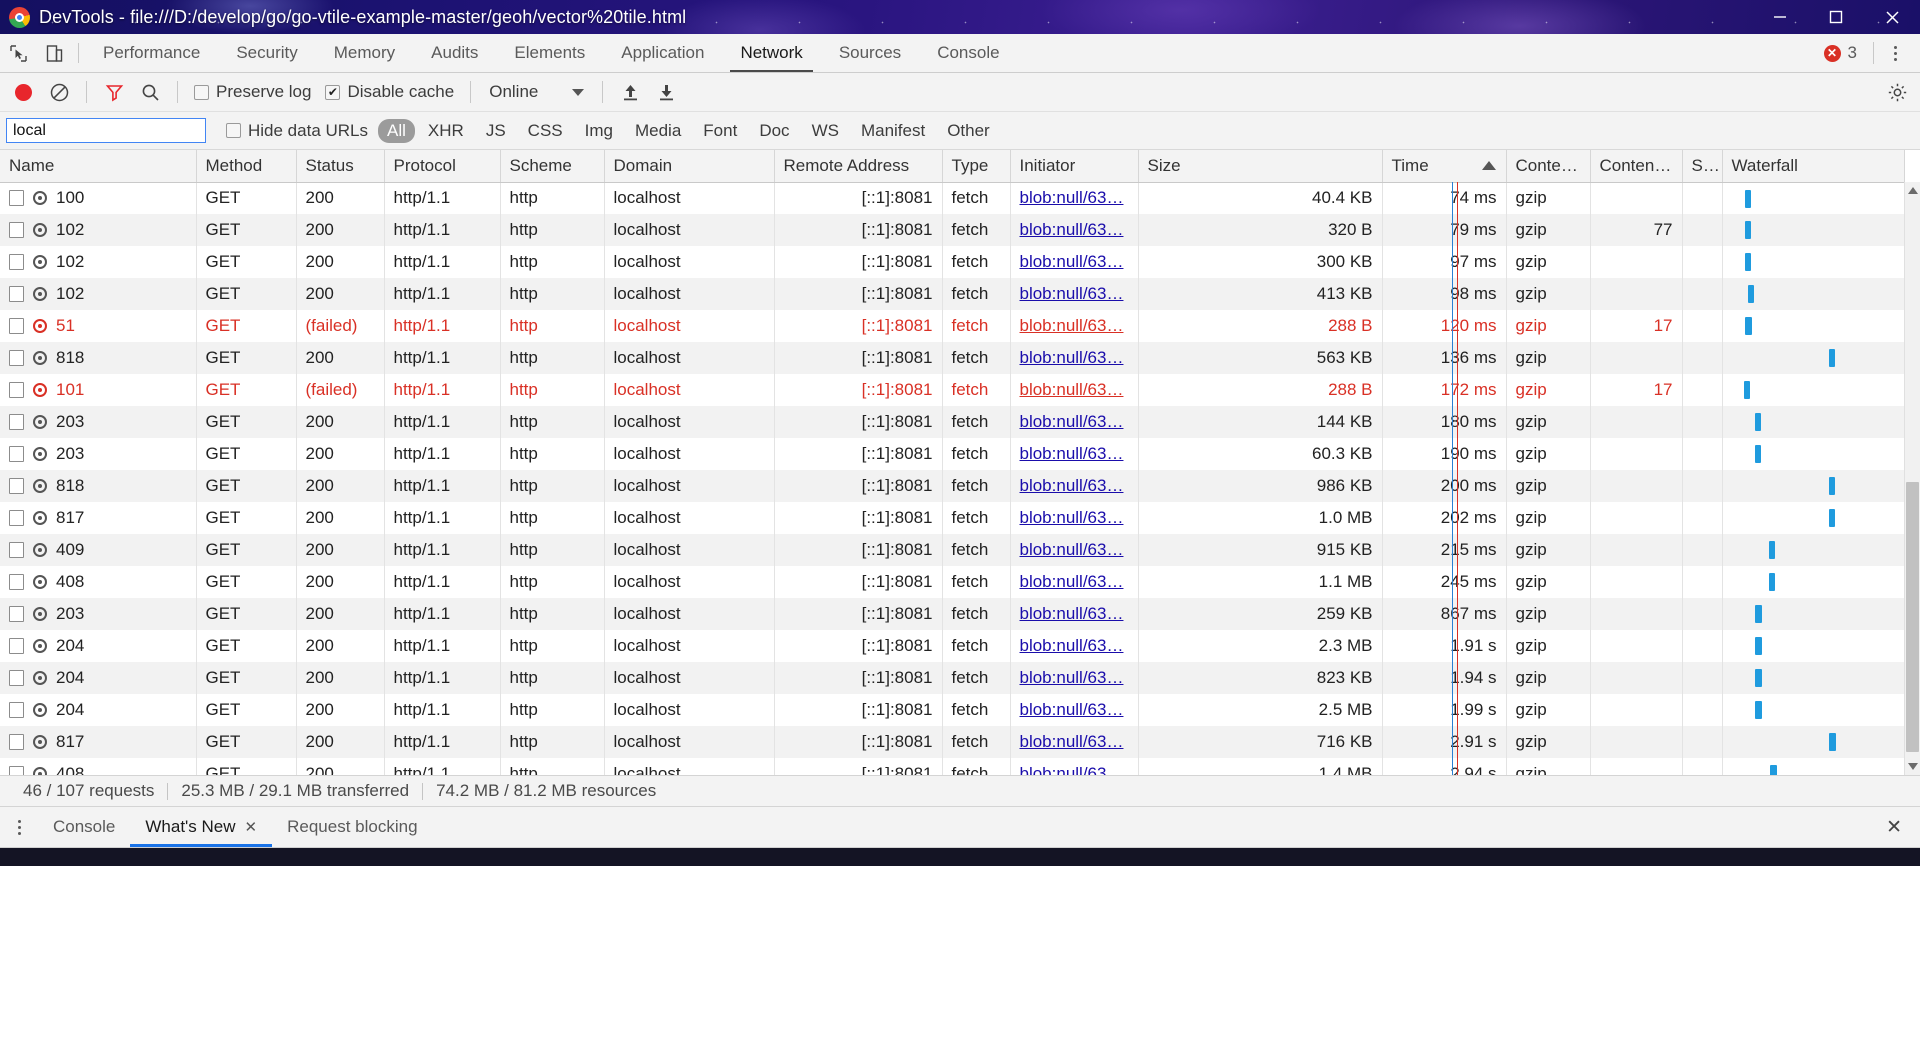  Describe the element at coordinates (549, 53) in the screenshot. I see `tab-elements: Elements` at that location.